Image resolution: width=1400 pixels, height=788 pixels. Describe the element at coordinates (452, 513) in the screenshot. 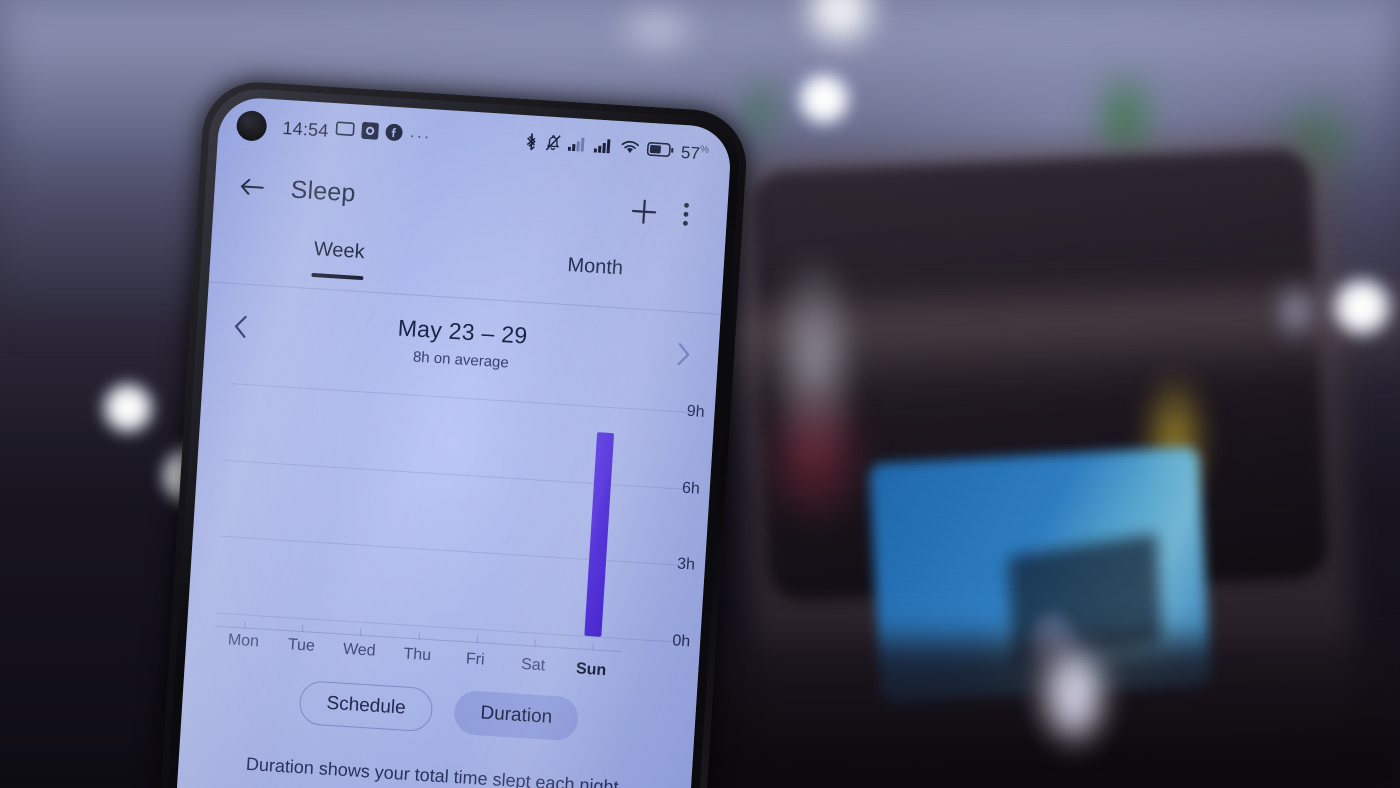

I see `chart-plot-area` at that location.